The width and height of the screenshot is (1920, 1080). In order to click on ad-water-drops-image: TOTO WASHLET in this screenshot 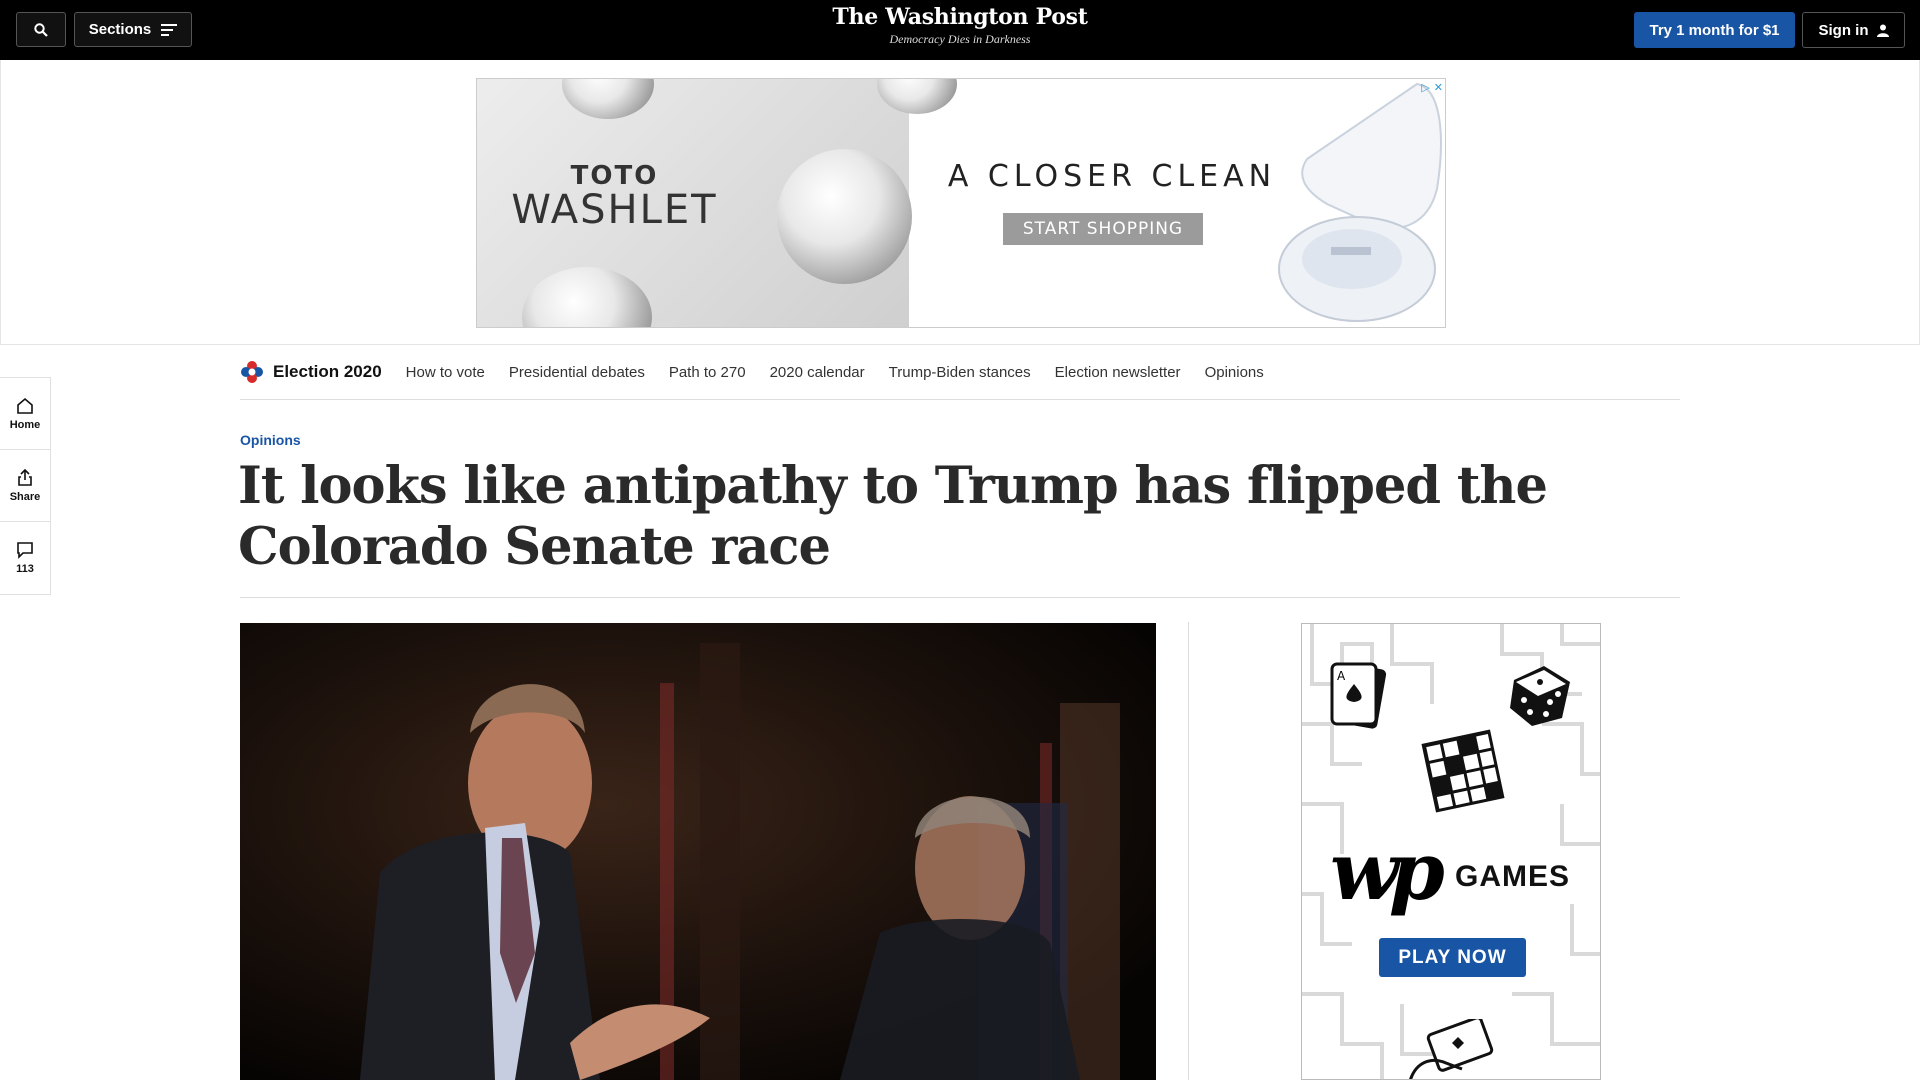, I will do `click(717, 203)`.